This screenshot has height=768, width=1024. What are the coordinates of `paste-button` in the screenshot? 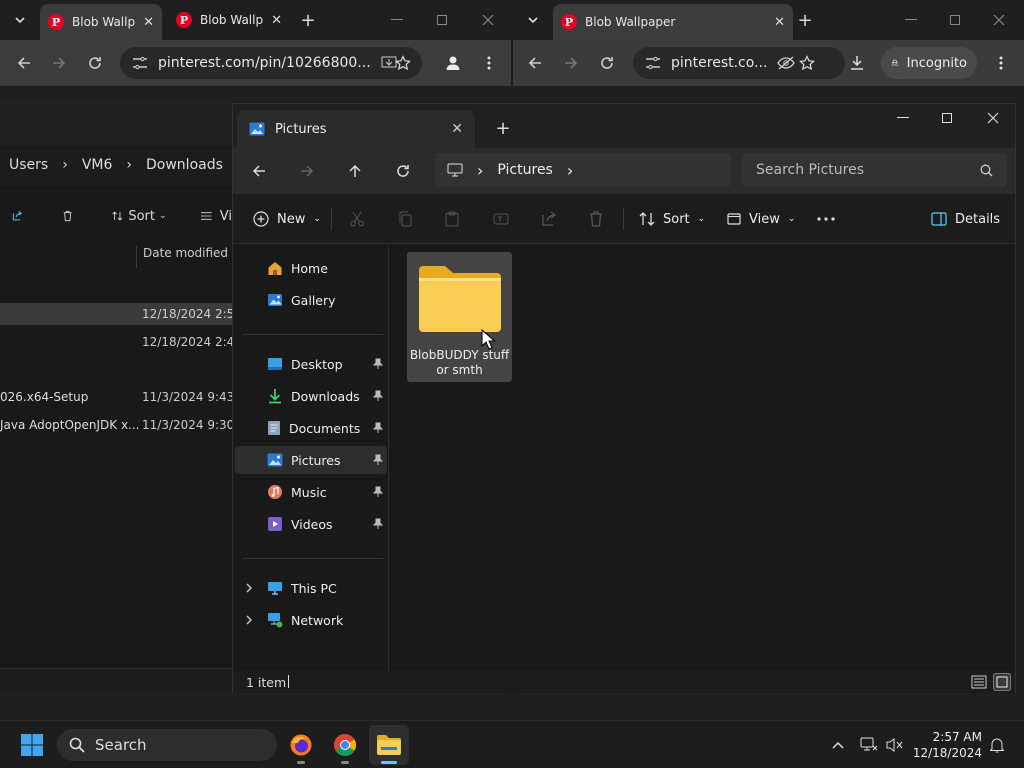 It's located at (452, 219).